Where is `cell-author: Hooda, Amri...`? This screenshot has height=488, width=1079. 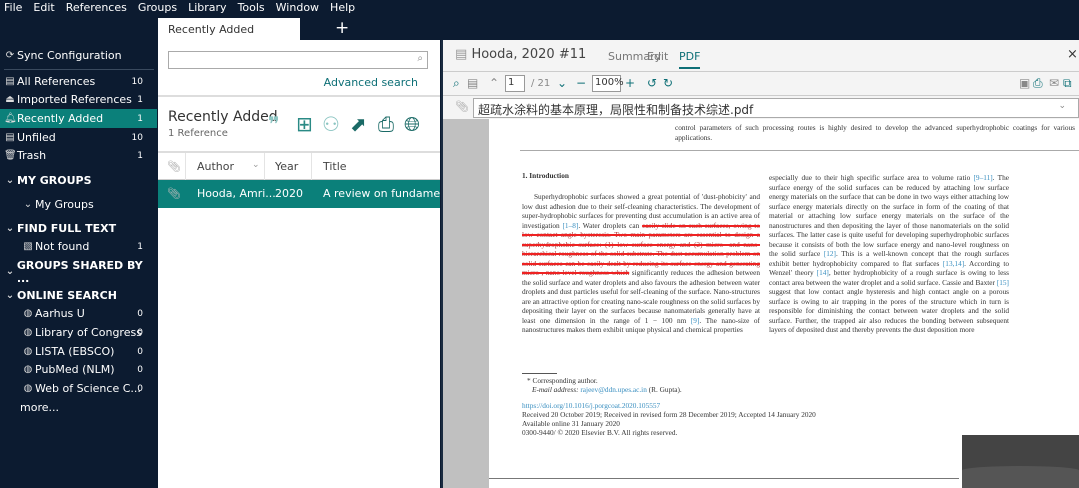
cell-author: Hooda, Amri... is located at coordinates (236, 193).